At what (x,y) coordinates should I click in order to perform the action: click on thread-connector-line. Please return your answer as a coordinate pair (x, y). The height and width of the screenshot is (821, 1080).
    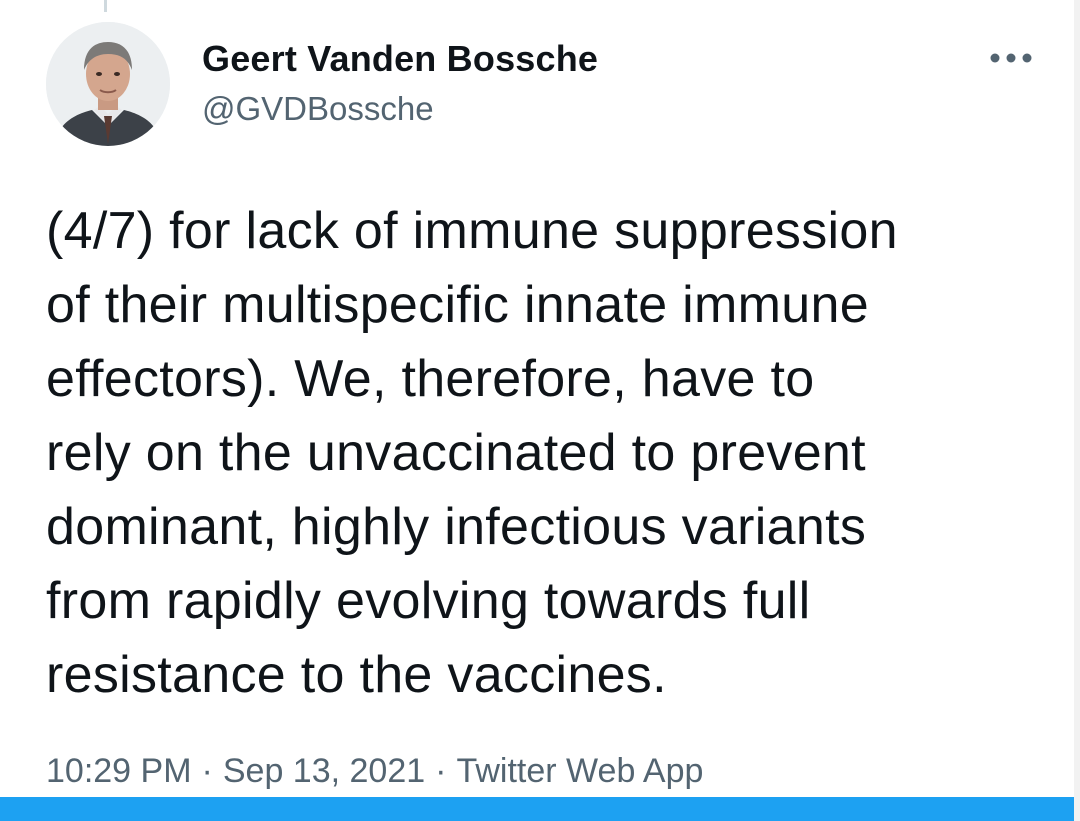
    Looking at the image, I should click on (105, 6).